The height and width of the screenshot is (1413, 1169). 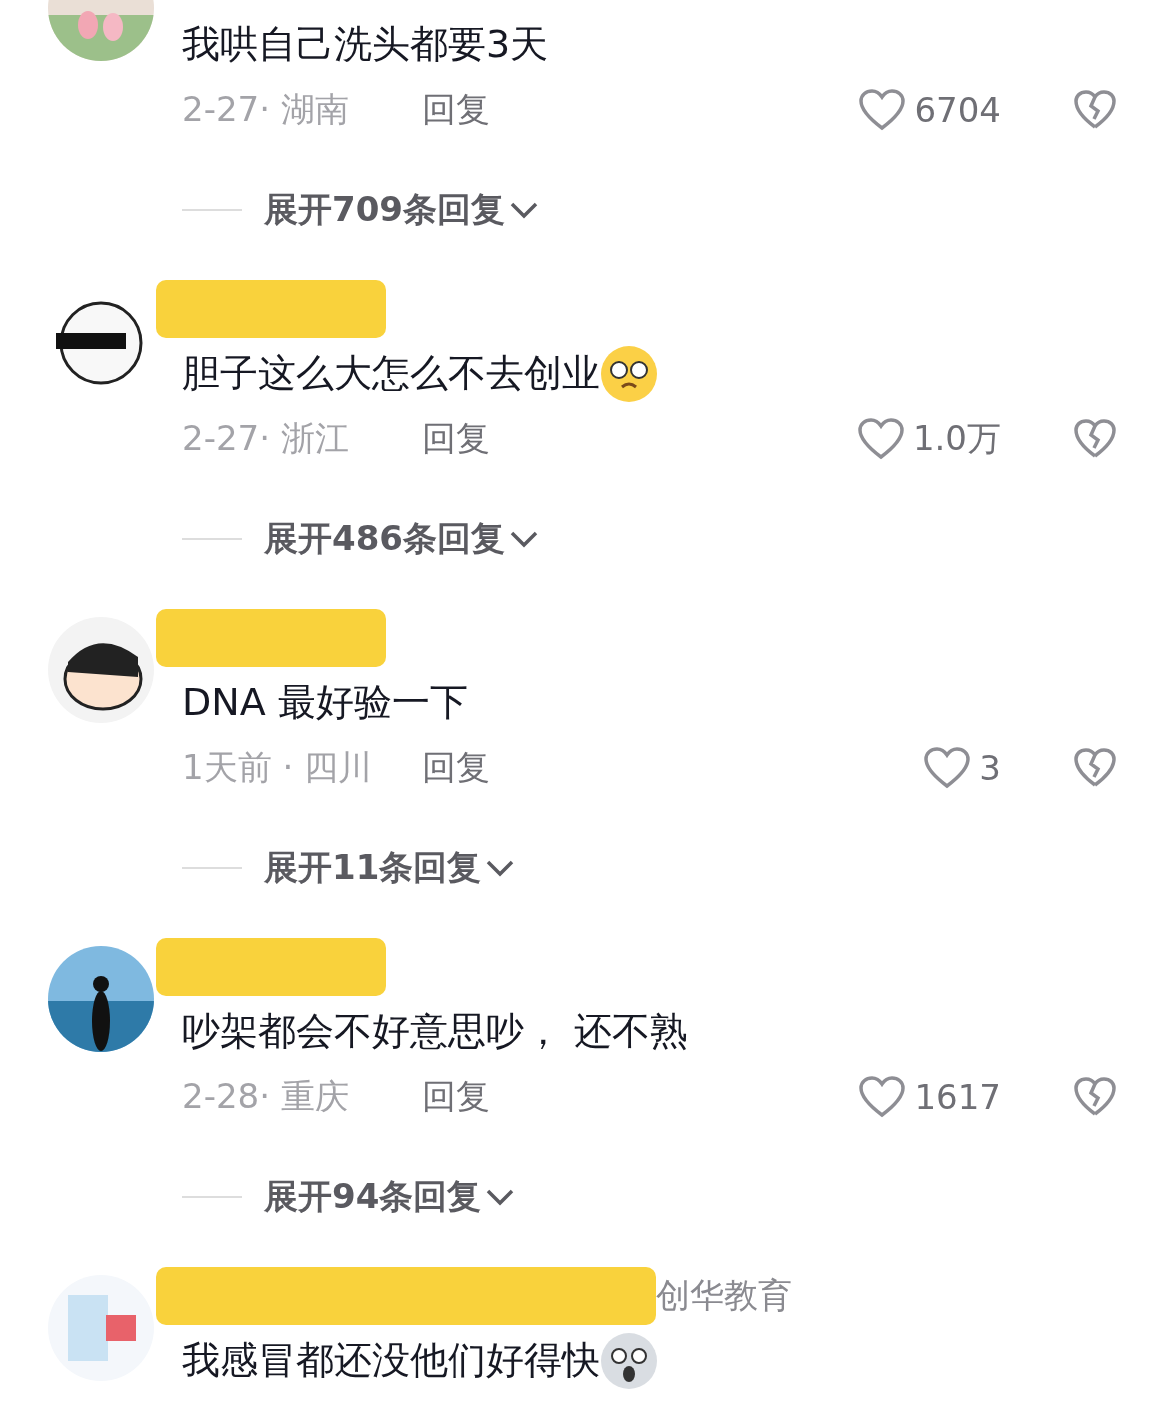 I want to click on expand-replies-button: 展开709条回复, so click(x=401, y=210).